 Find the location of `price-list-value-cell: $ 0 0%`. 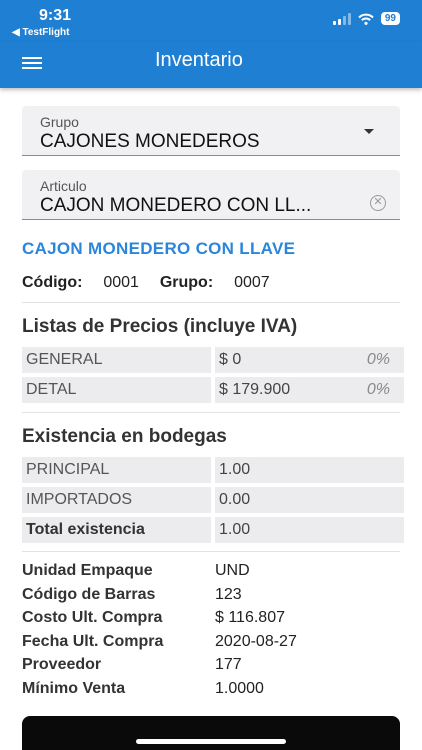

price-list-value-cell: $ 0 0% is located at coordinates (309, 360).